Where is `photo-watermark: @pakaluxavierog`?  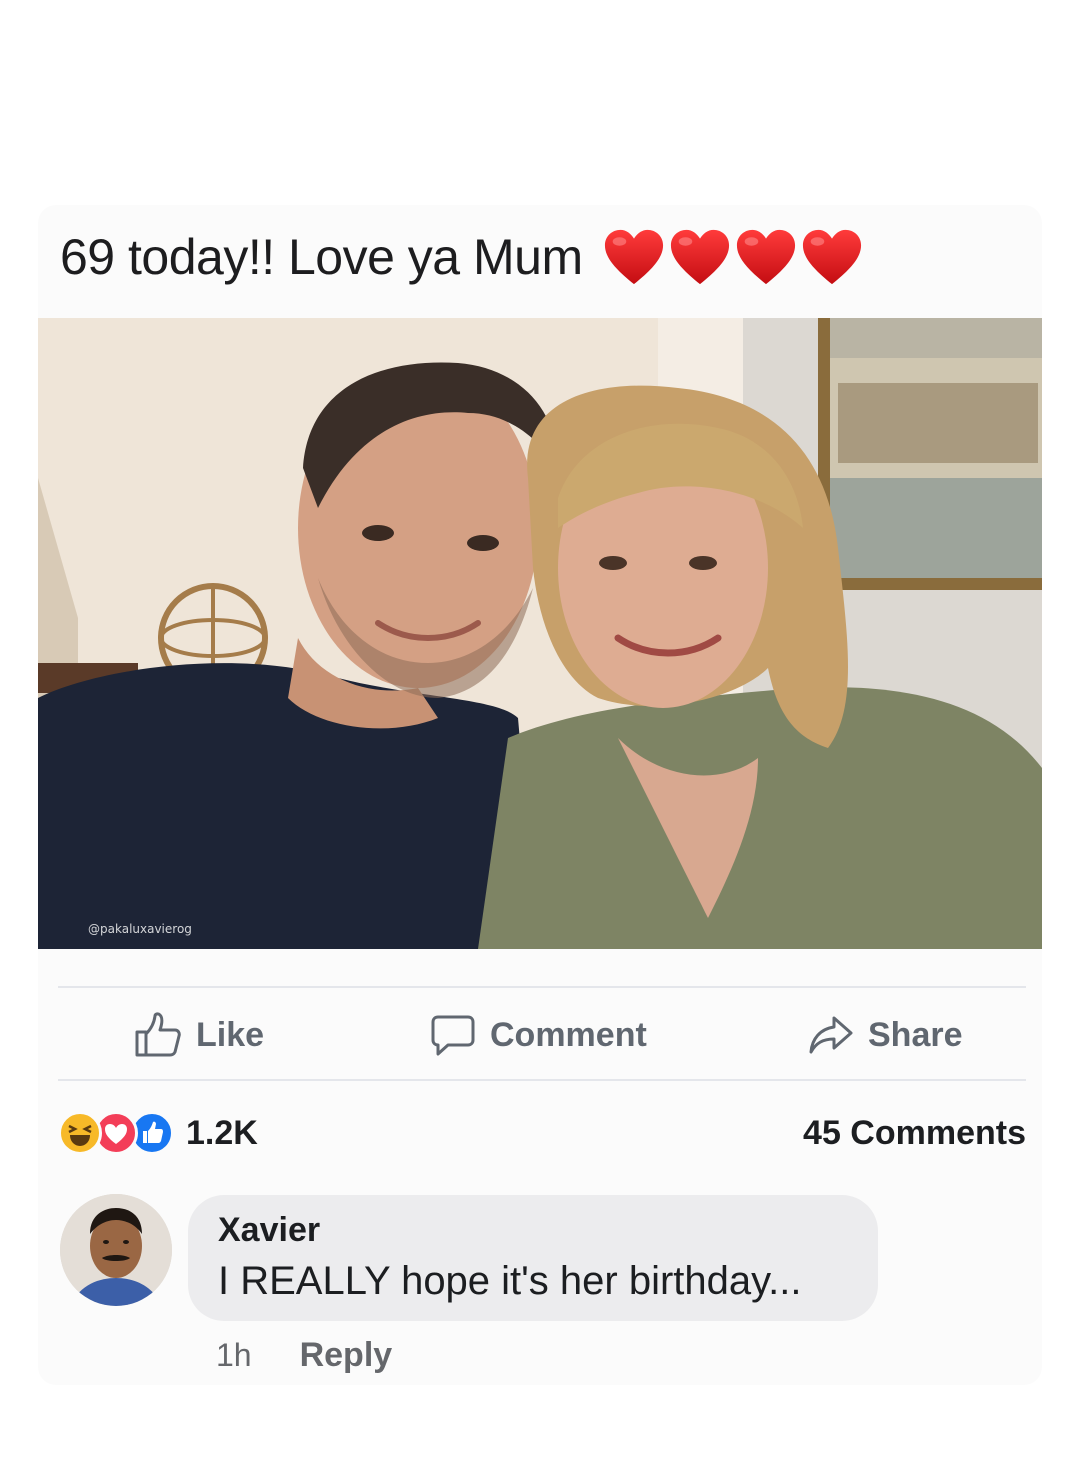
photo-watermark: @pakaluxavierog is located at coordinates (140, 929).